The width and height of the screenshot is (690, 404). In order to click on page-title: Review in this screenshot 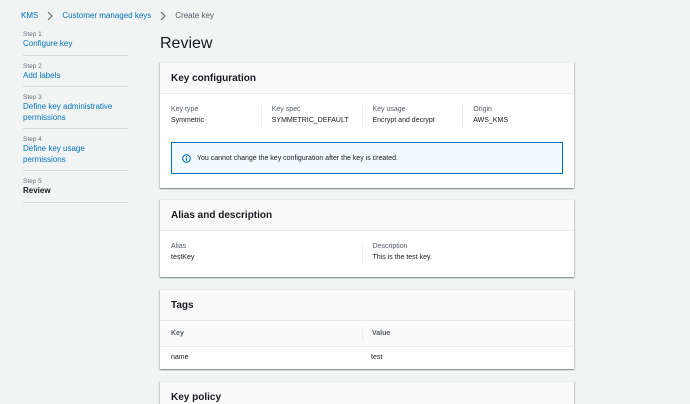, I will do `click(186, 43)`.